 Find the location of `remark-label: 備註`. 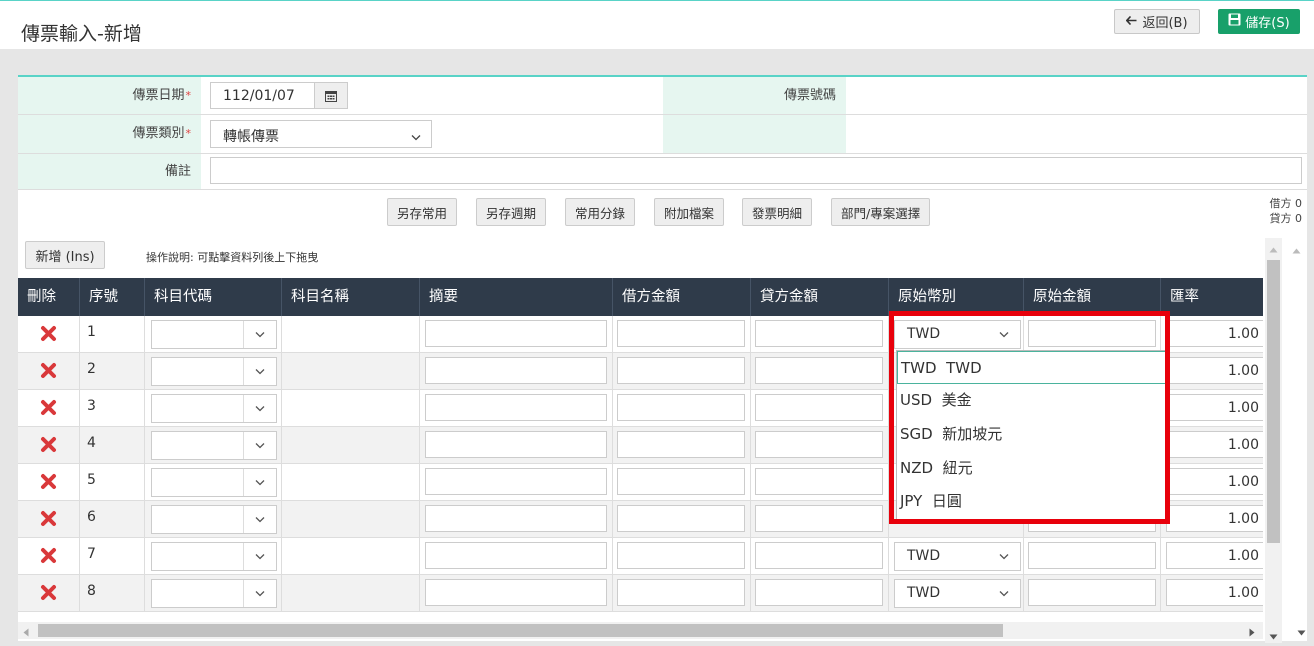

remark-label: 備註 is located at coordinates (109, 171).